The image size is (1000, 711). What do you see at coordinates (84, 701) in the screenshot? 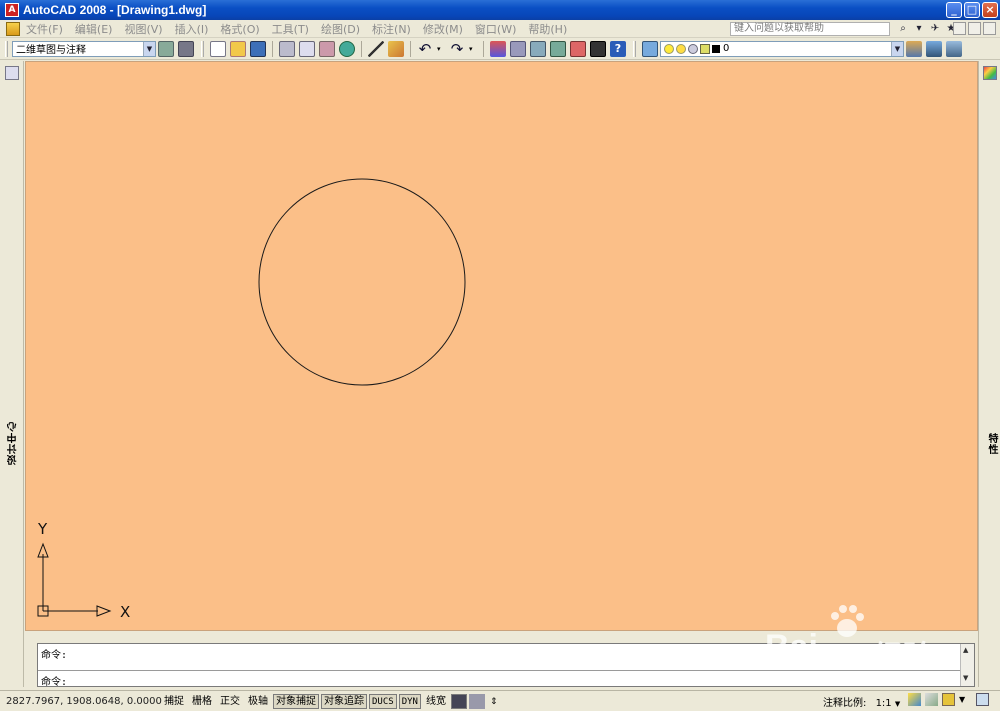
I see `coordinate-readout: 2827.7967, 1908.0648, 0.0000` at bounding box center [84, 701].